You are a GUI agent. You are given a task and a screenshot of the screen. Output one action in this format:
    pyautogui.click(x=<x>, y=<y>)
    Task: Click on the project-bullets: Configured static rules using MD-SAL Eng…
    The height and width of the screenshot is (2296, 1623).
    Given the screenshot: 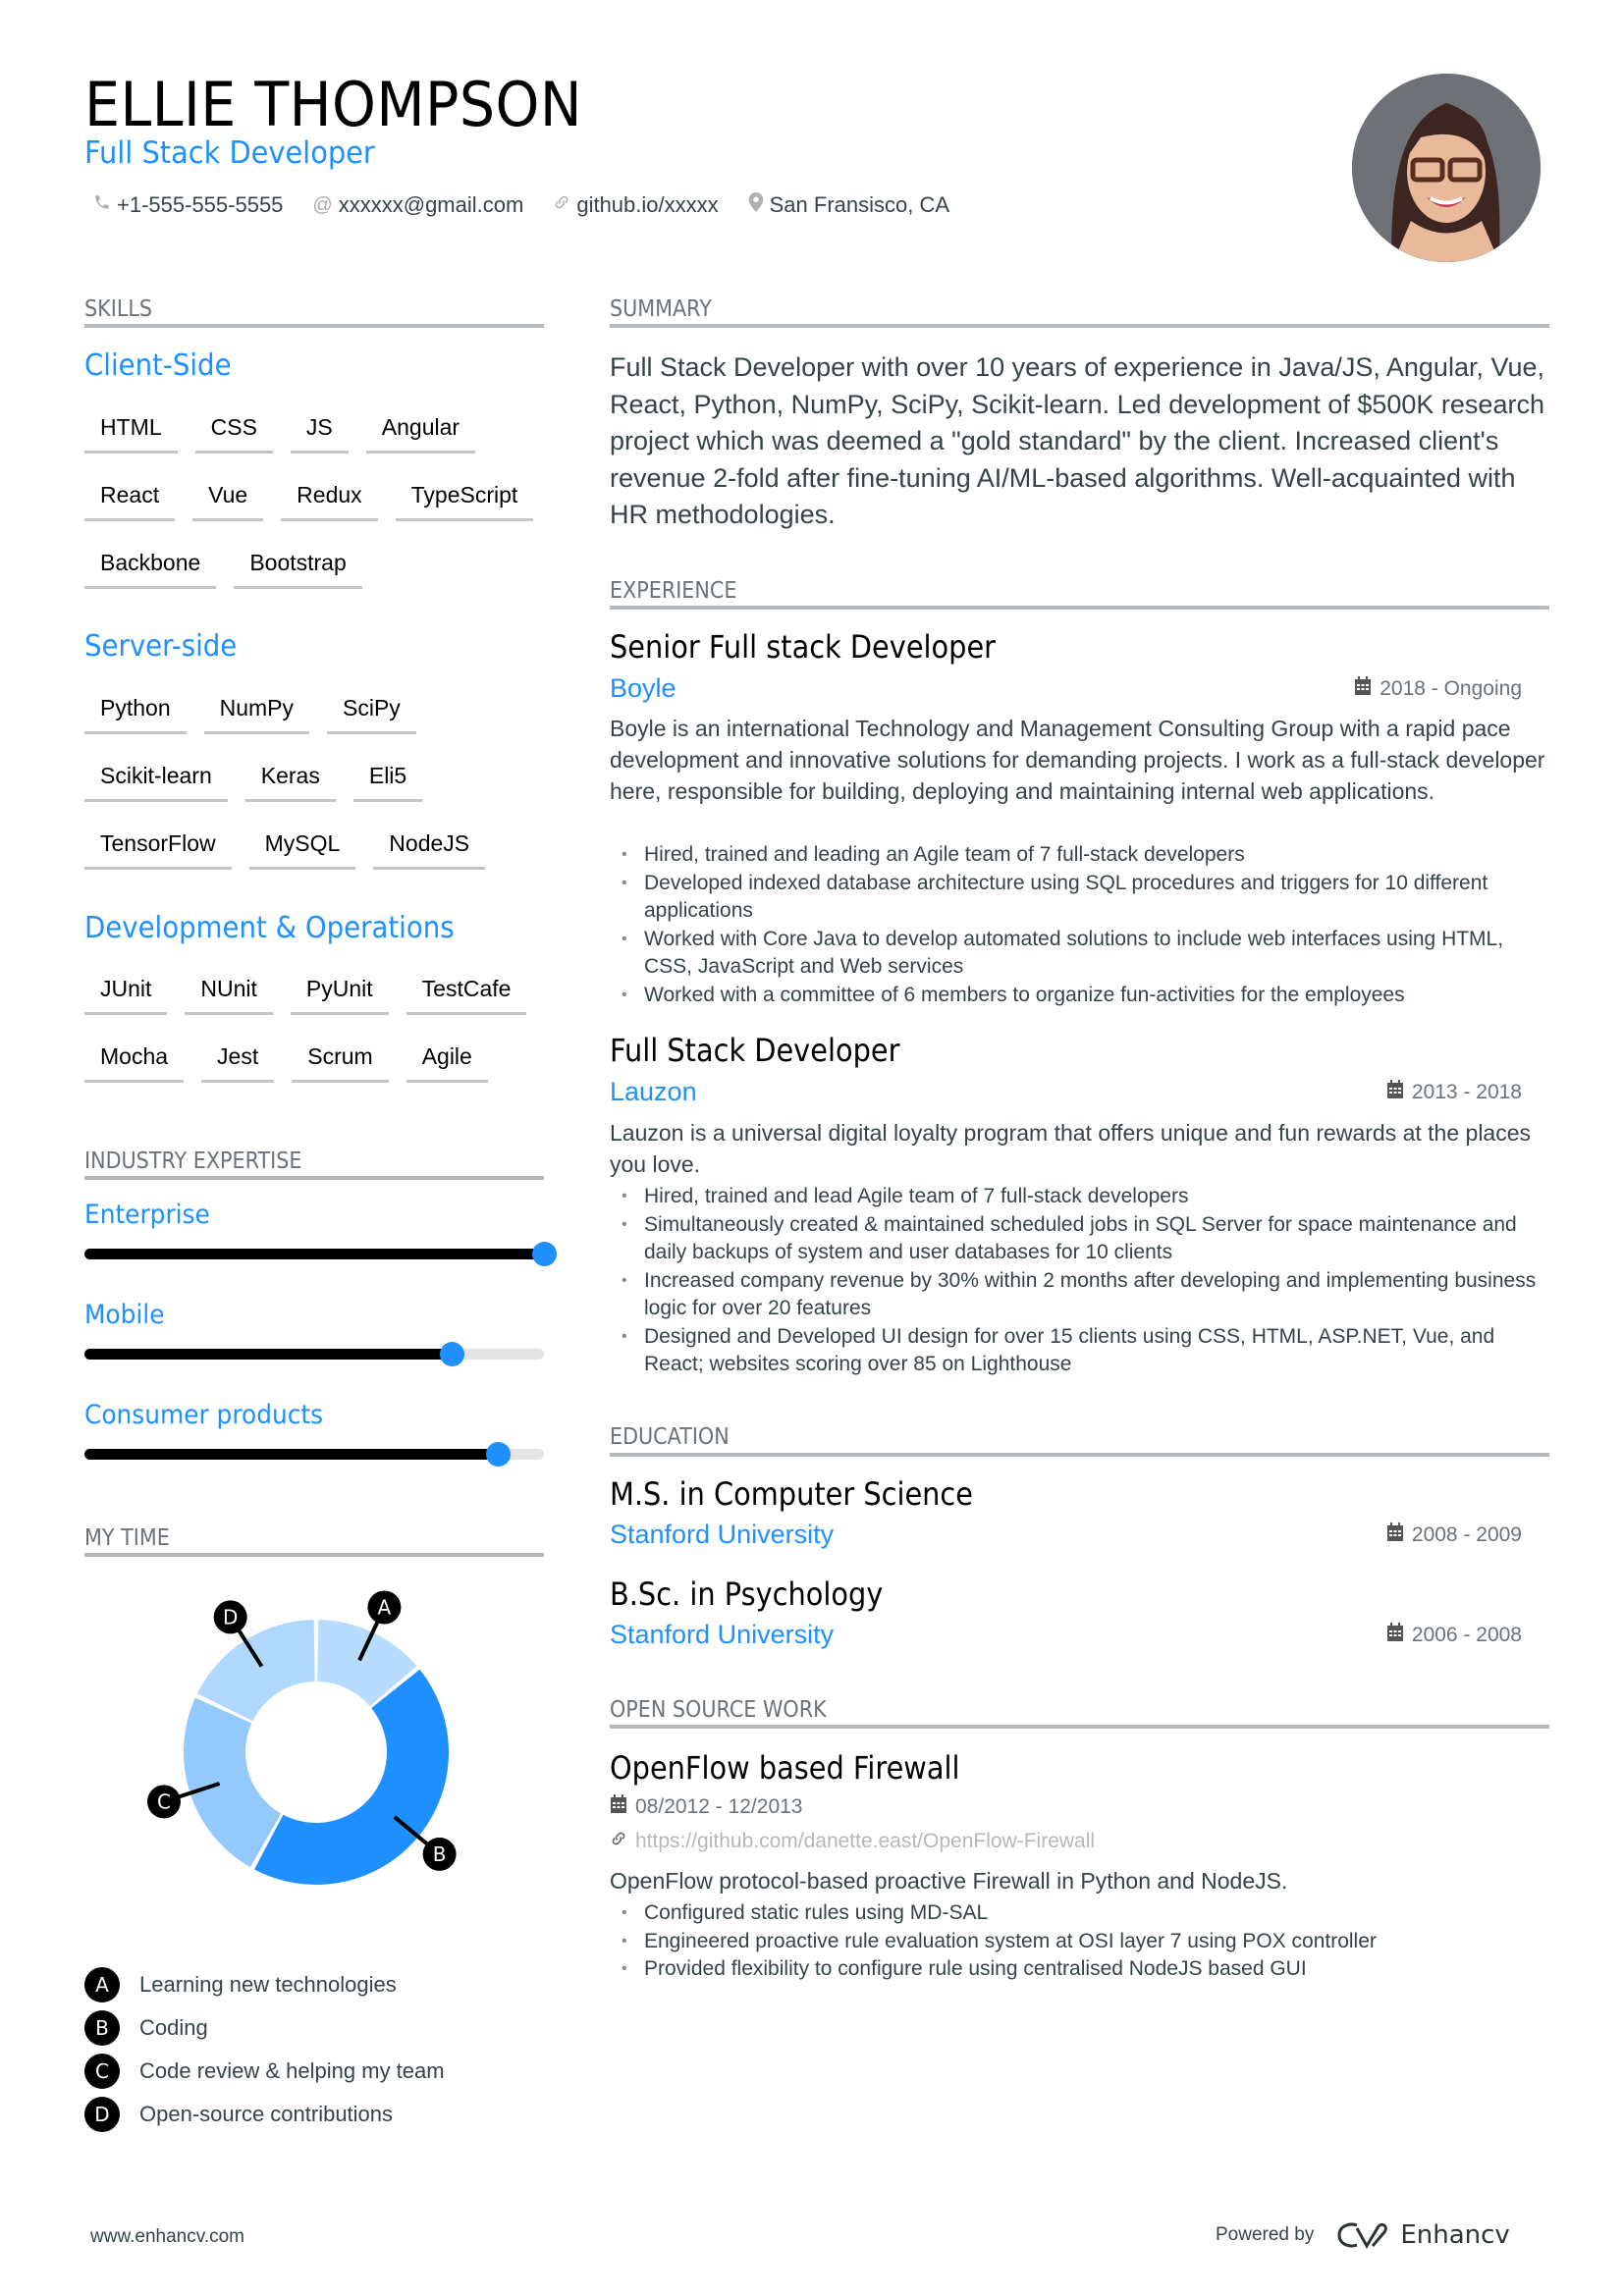 What is the action you would take?
    pyautogui.click(x=1081, y=1941)
    